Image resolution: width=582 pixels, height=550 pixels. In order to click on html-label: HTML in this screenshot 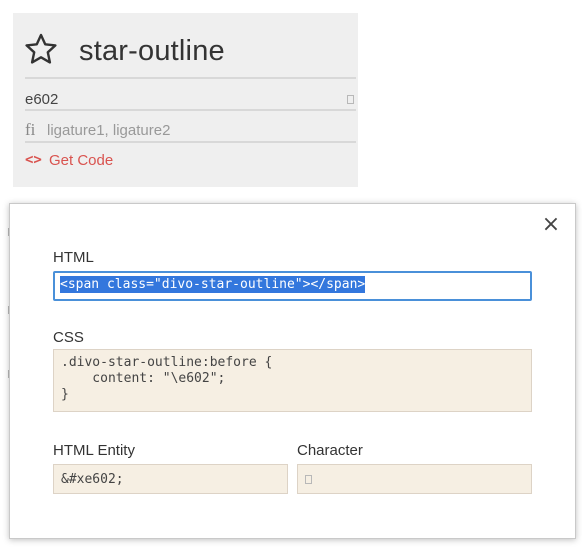, I will do `click(73, 257)`.